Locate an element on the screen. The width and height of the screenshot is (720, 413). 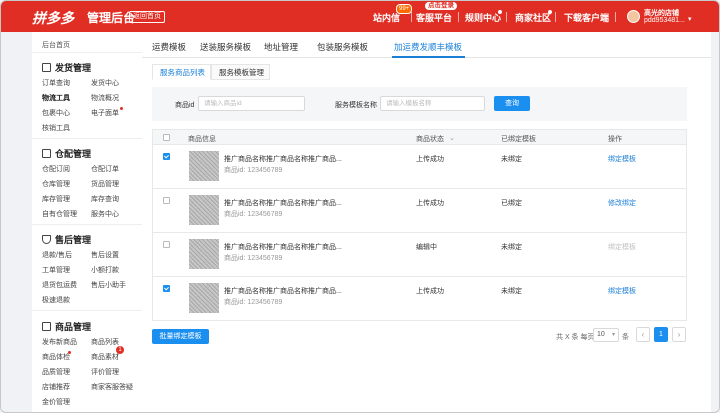
batch-bind-template-button: 批量绑定模板 is located at coordinates (180, 336).